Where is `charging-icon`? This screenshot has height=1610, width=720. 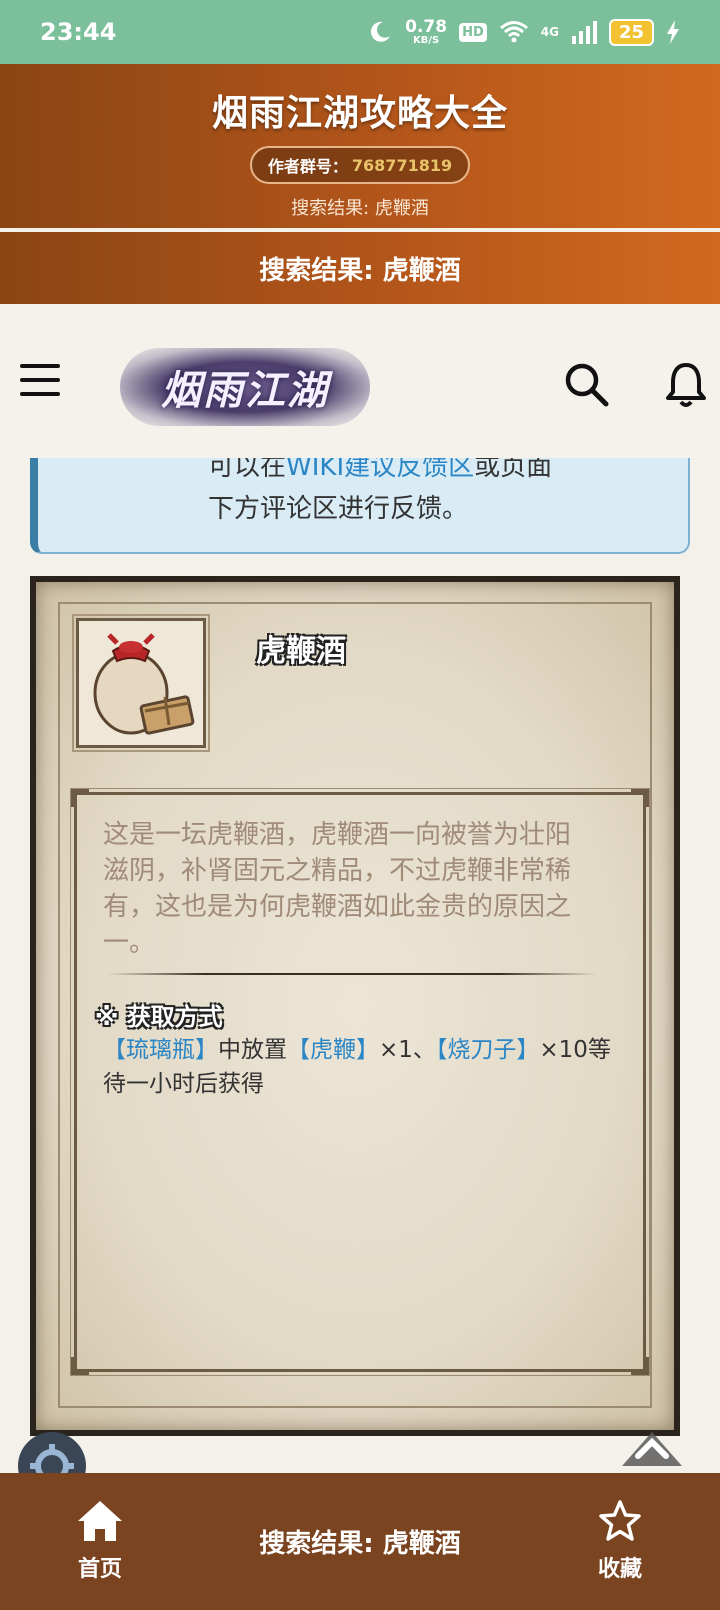 charging-icon is located at coordinates (673, 32).